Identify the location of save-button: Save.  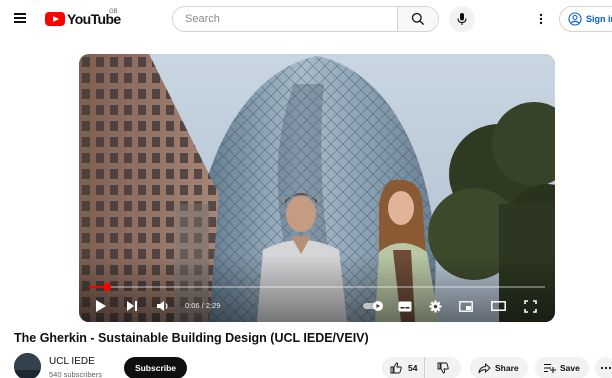
(562, 367).